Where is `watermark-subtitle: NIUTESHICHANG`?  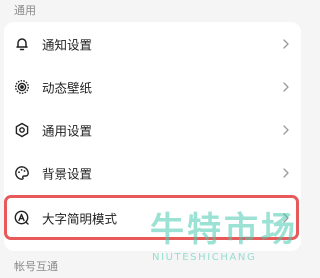 watermark-subtitle: NIUTESHICHANG is located at coordinates (204, 257).